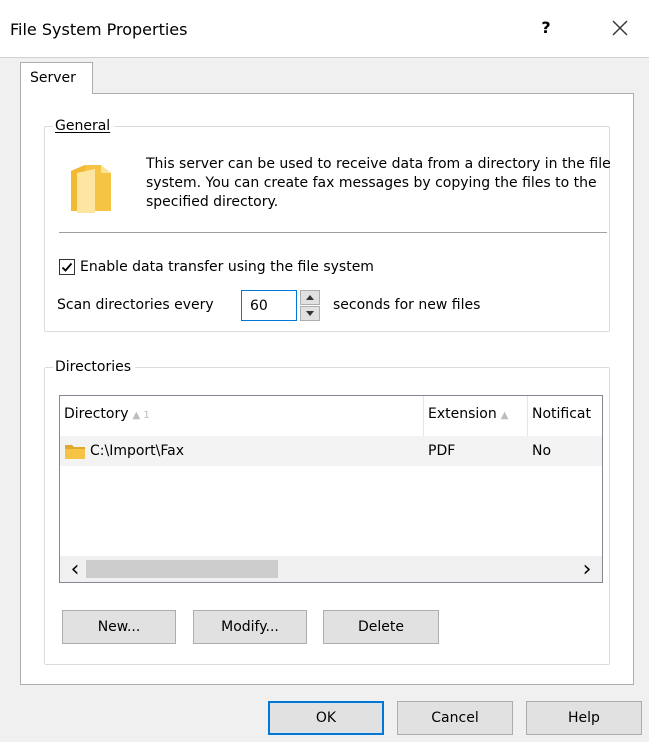 The width and height of the screenshot is (649, 742). Describe the element at coordinates (141, 415) in the screenshot. I see `sort-ascending-icon: ▲ 1` at that location.